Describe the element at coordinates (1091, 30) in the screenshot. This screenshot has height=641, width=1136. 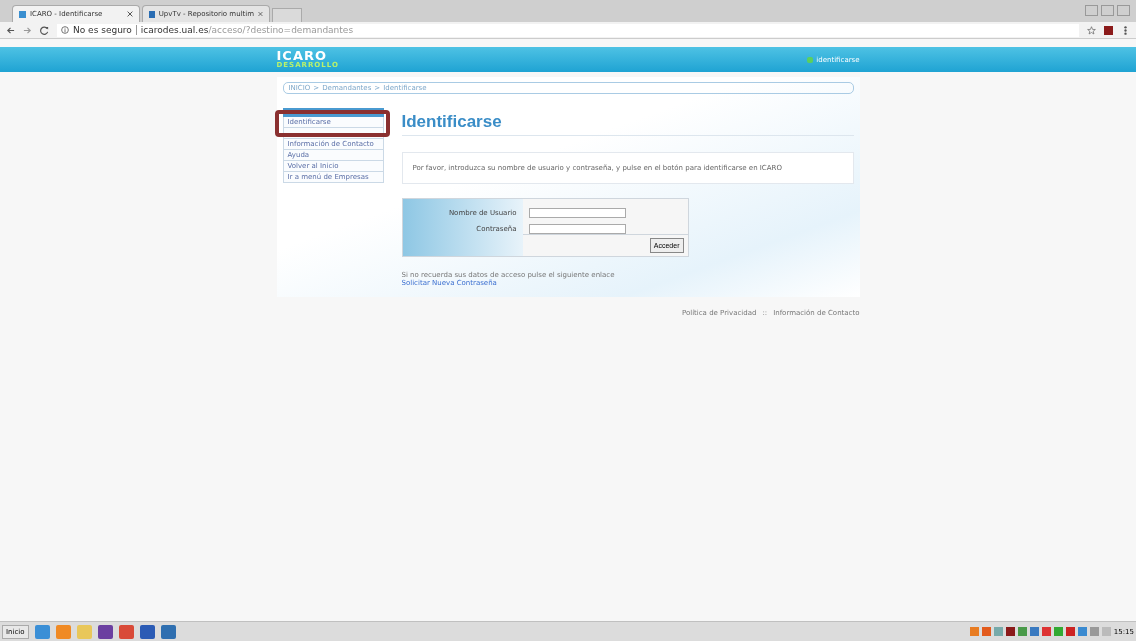
I see `star-icon` at that location.